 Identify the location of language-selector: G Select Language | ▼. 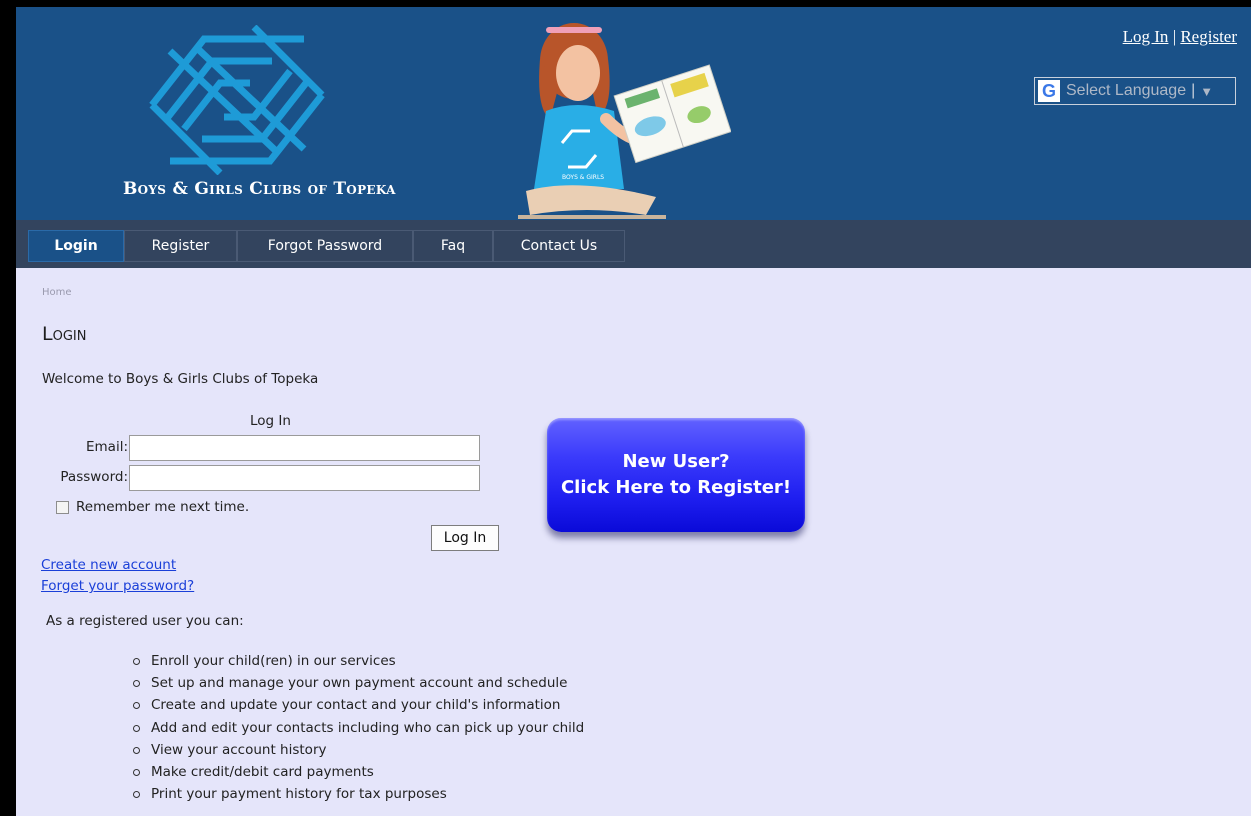
(1135, 91).